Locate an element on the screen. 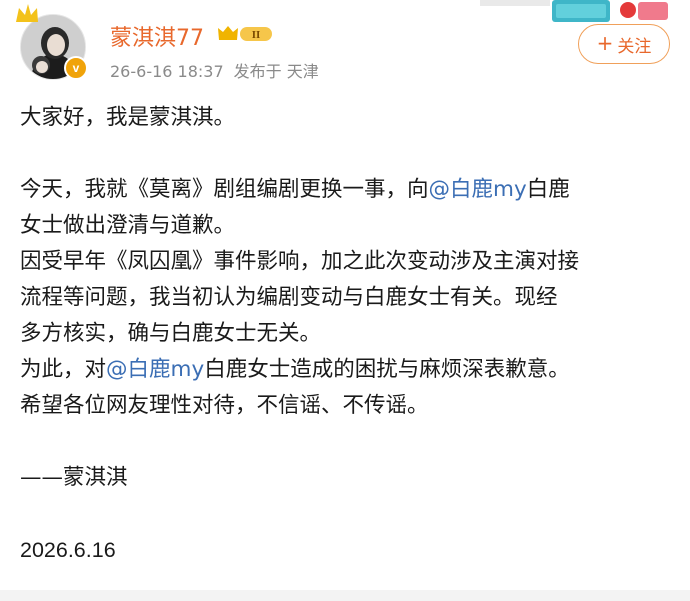  post-meta: 26-6-16 18:37 发布于 天津 is located at coordinates (214, 70).